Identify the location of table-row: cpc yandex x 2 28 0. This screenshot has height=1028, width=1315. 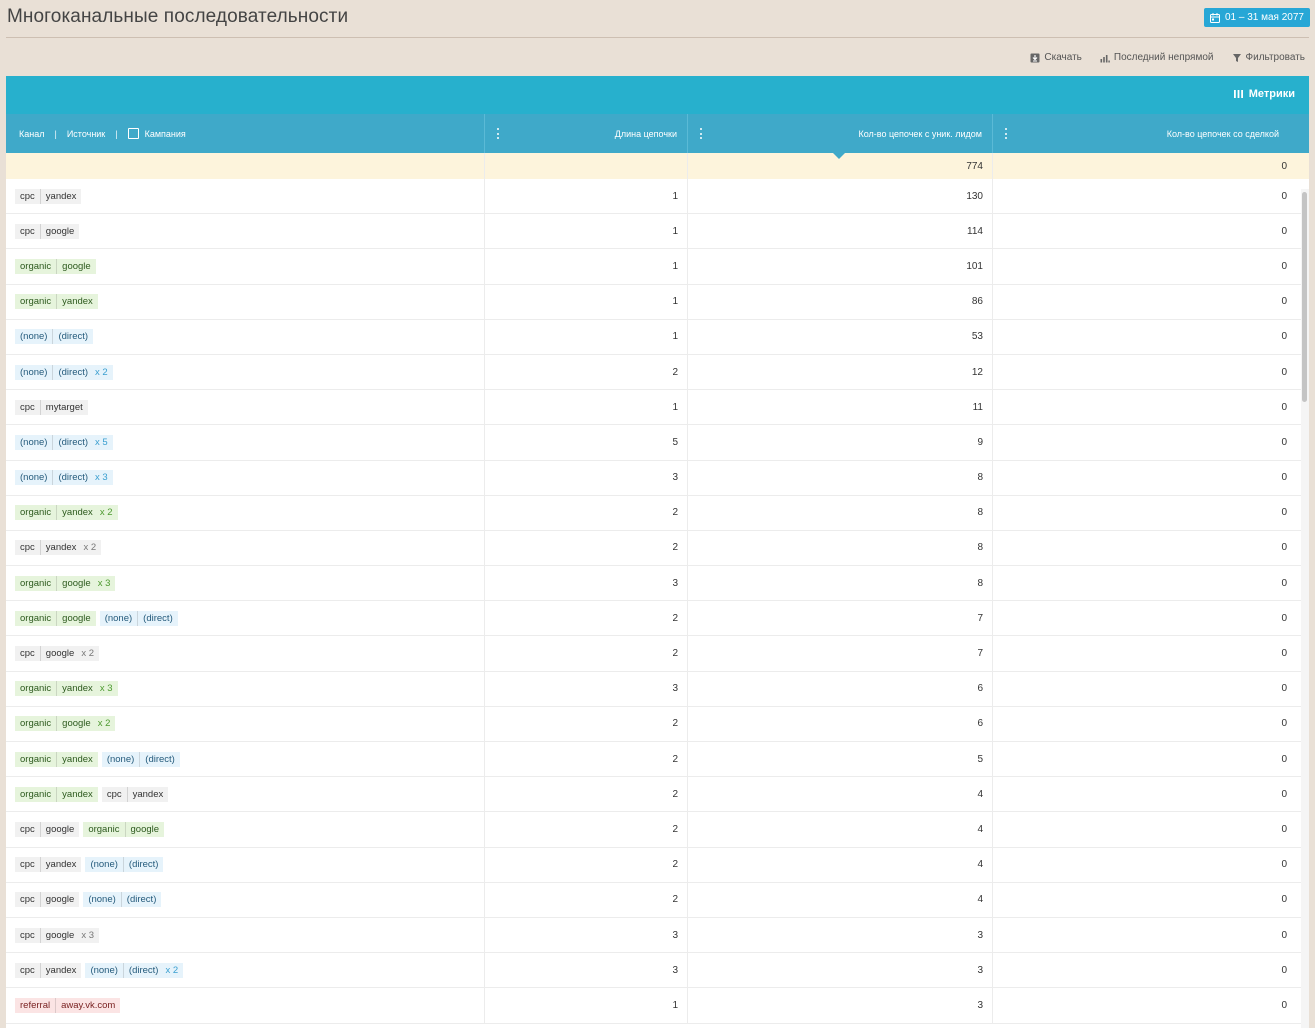
(657, 548).